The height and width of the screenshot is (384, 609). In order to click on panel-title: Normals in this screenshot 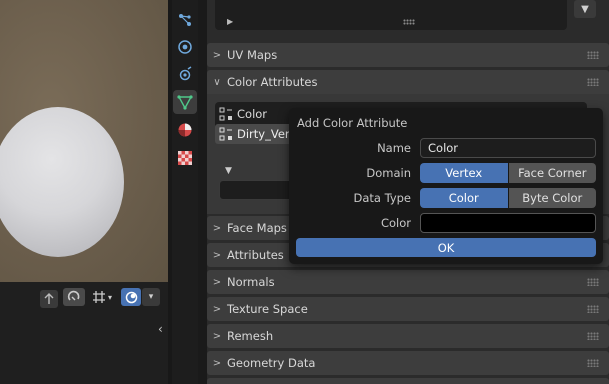, I will do `click(251, 282)`.